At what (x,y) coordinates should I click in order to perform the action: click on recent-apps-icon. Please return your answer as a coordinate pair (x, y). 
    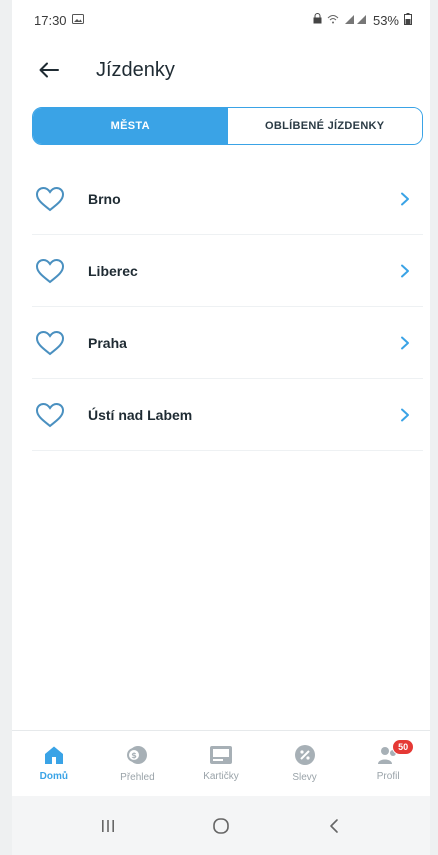
    Looking at the image, I should click on (108, 825).